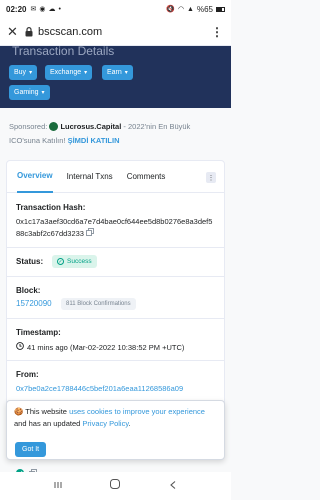 The width and height of the screenshot is (320, 500). Describe the element at coordinates (170, 9) in the screenshot. I see `mute-icon: 🔇` at that location.